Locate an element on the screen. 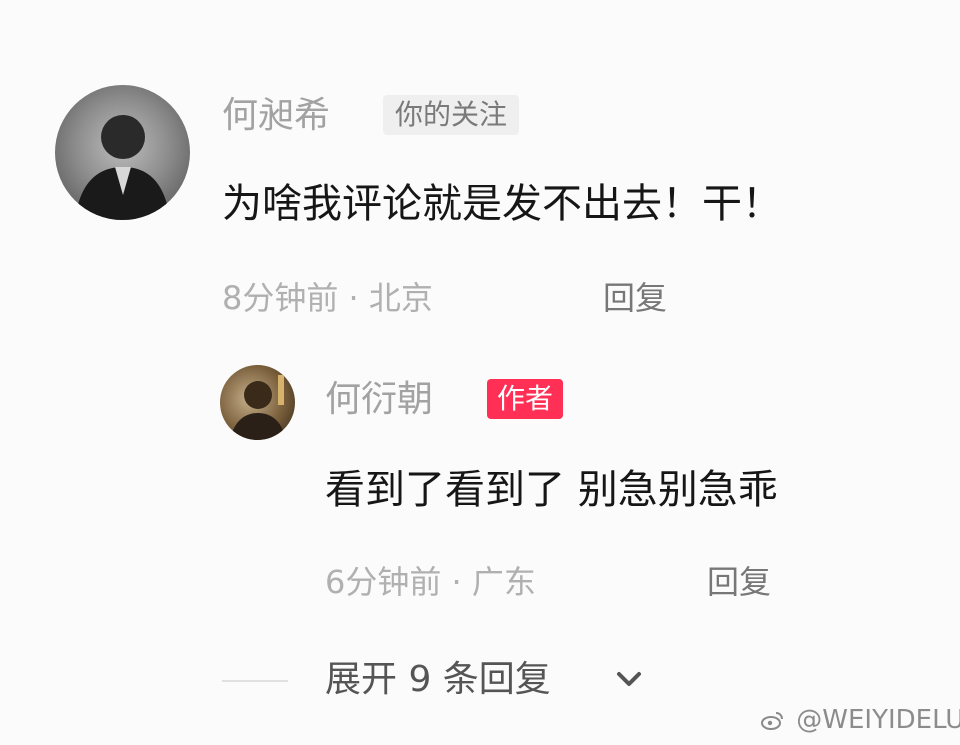 This screenshot has width=960, height=745. chevron-down-icon is located at coordinates (629, 680).